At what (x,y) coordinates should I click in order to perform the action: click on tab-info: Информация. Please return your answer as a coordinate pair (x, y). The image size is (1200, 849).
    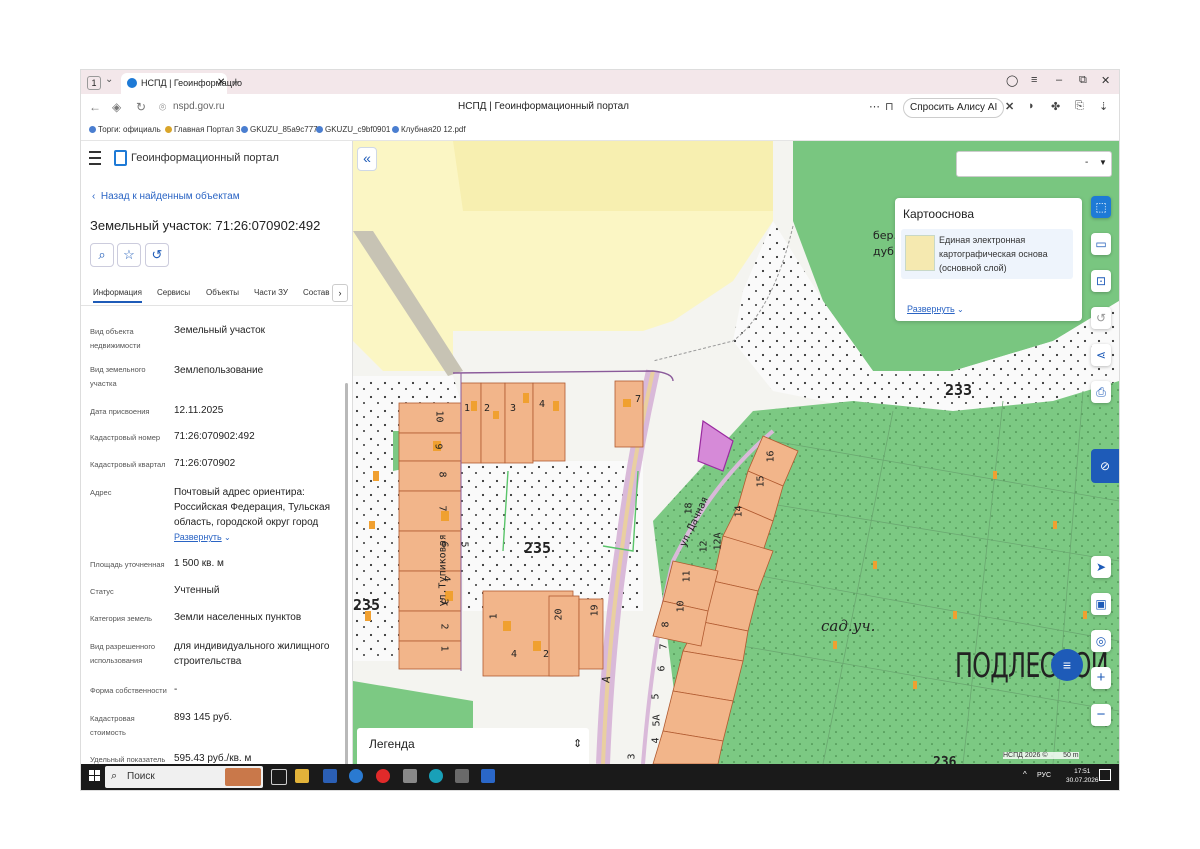
    Looking at the image, I should click on (117, 295).